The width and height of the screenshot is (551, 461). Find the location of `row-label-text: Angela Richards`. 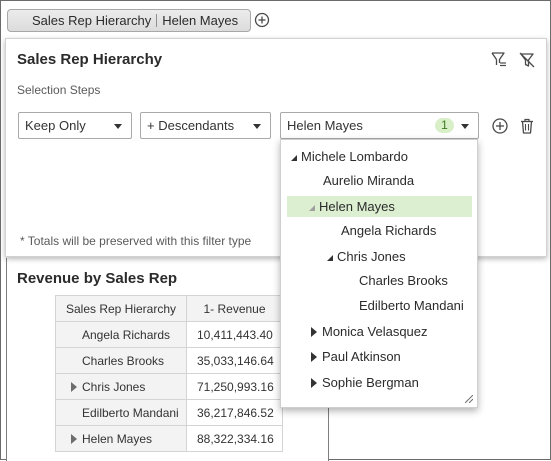

row-label-text: Angela Richards is located at coordinates (126, 334).